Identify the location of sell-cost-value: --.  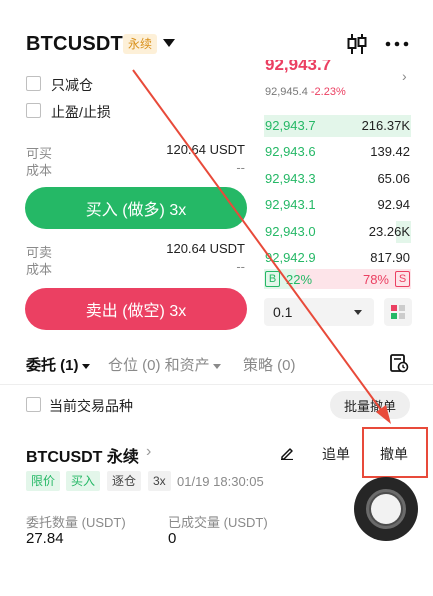
(240, 266).